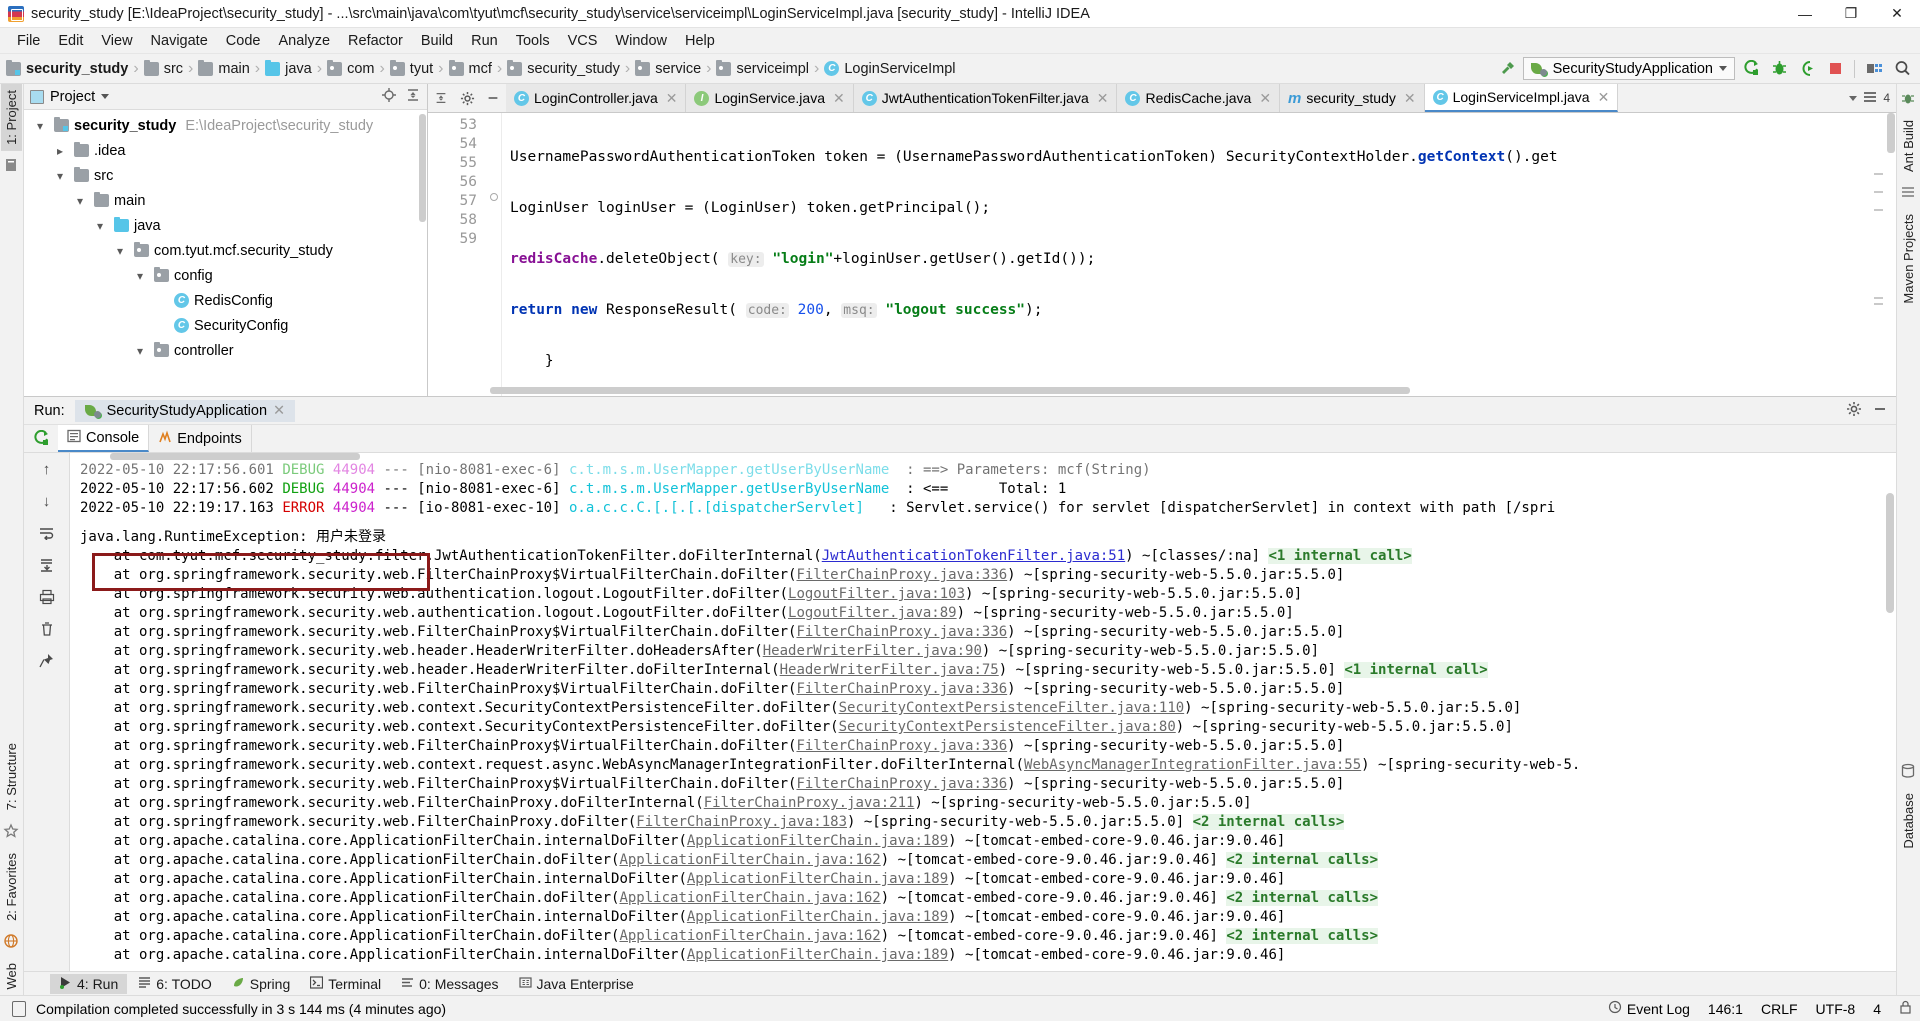  I want to click on rerun-button, so click(41, 438).